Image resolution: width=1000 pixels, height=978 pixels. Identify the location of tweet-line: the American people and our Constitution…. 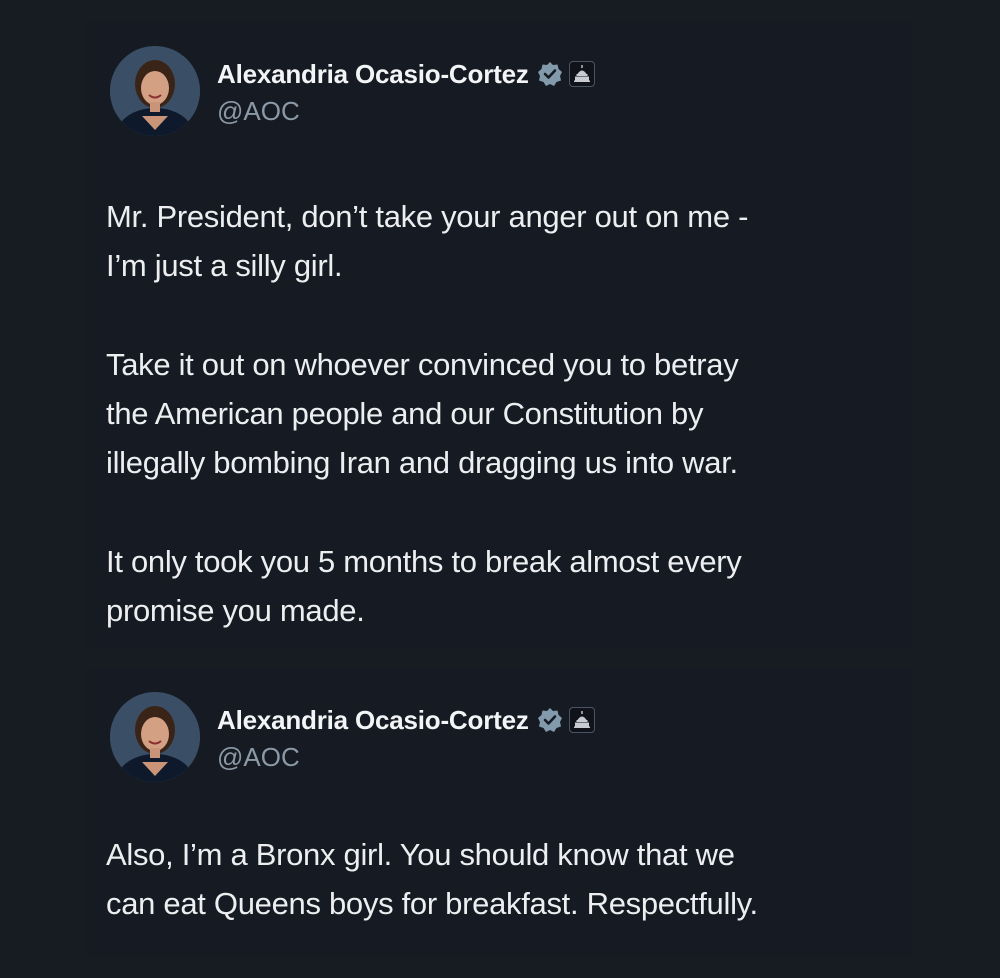
(405, 413).